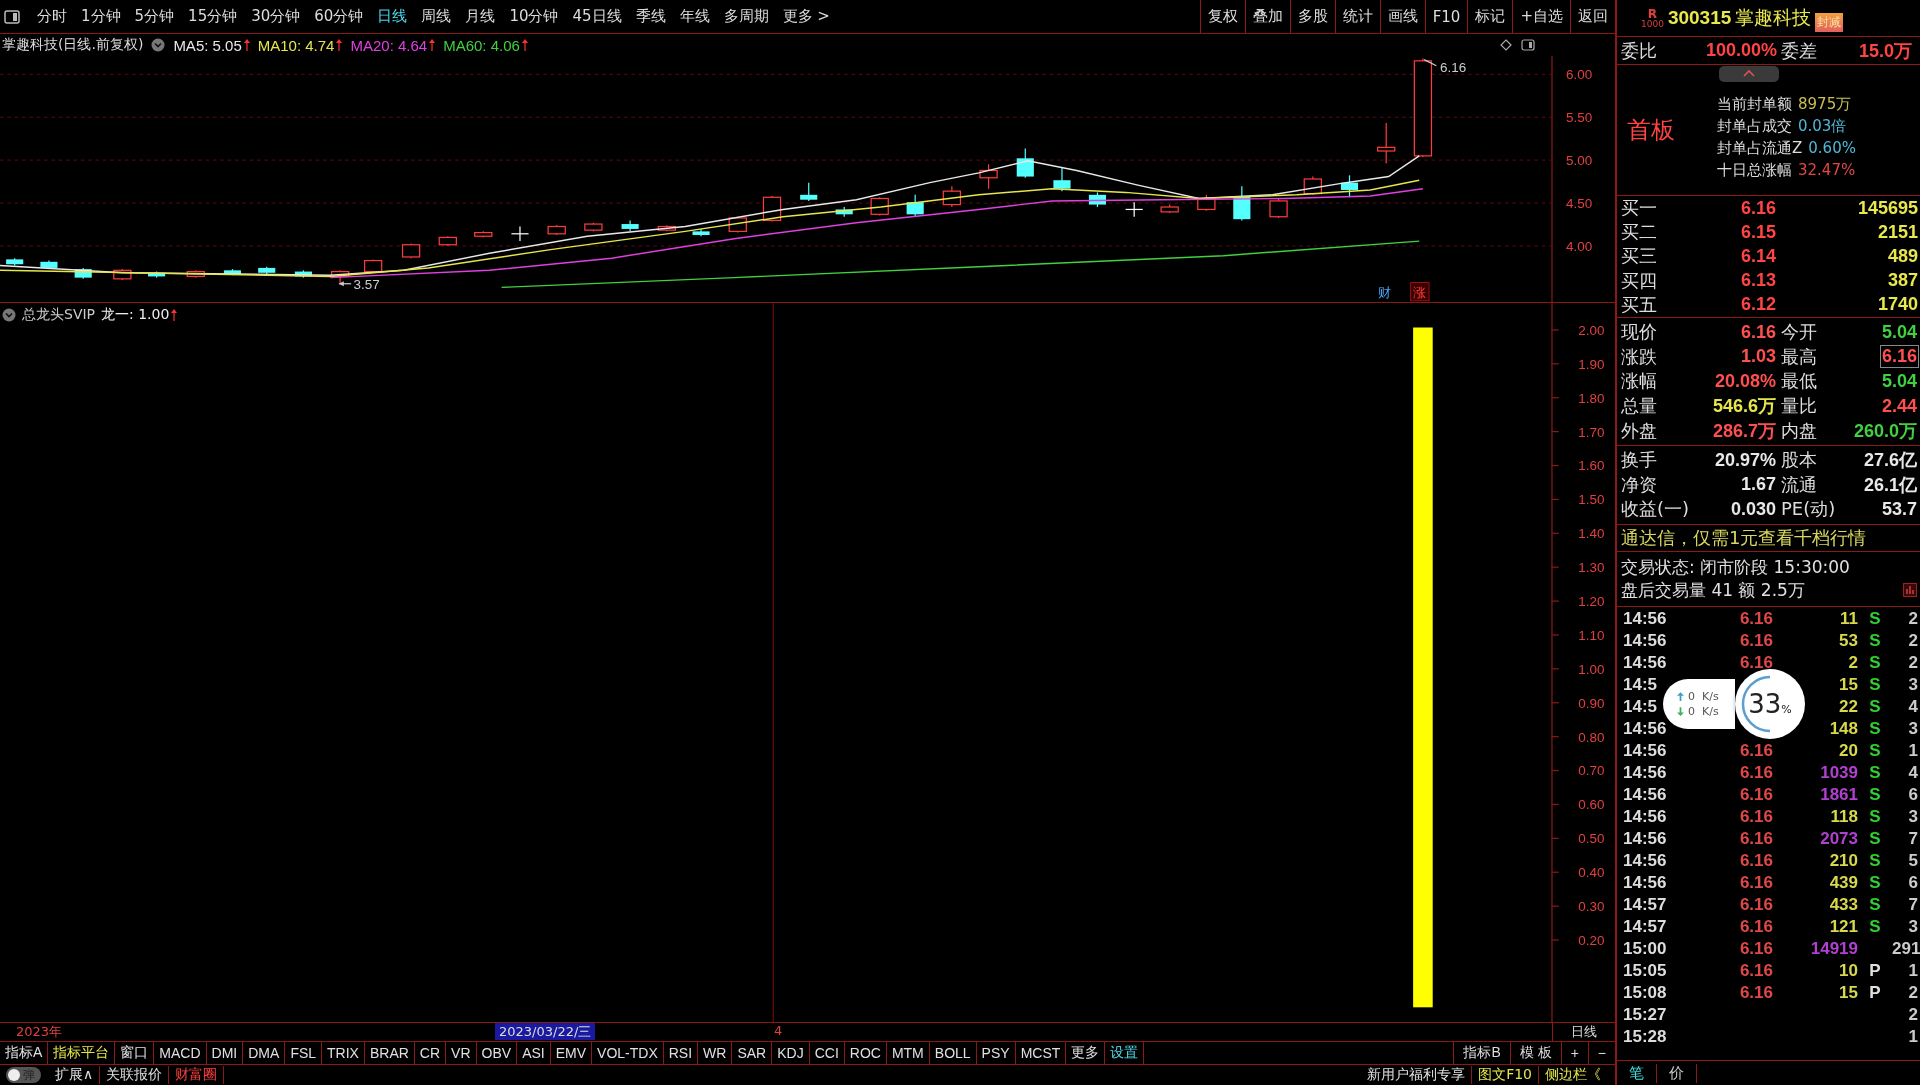 The image size is (1920, 1085). Describe the element at coordinates (1574, 1053) in the screenshot. I see `indicator-tab: +` at that location.